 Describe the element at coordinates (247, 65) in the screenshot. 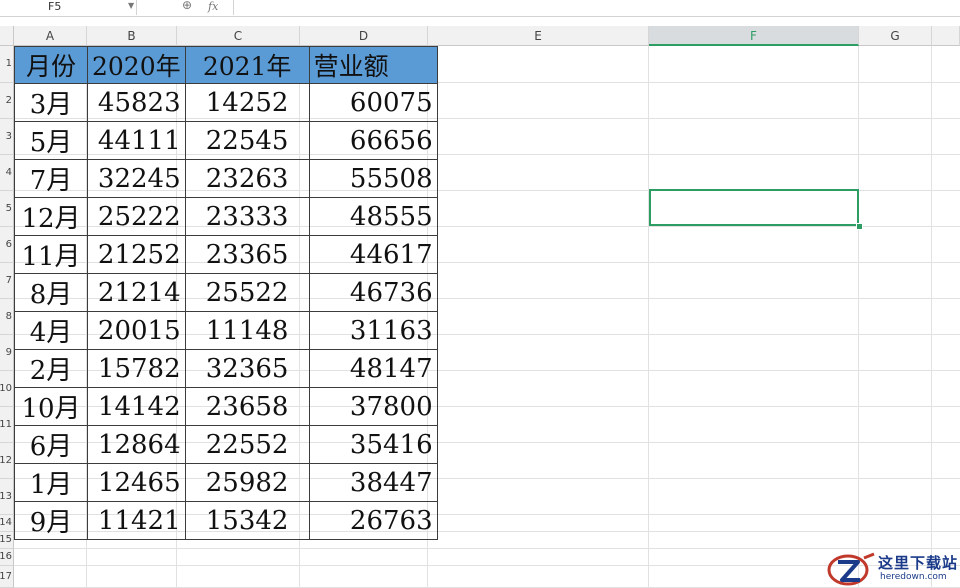

I see `header-2021: 2021年` at that location.